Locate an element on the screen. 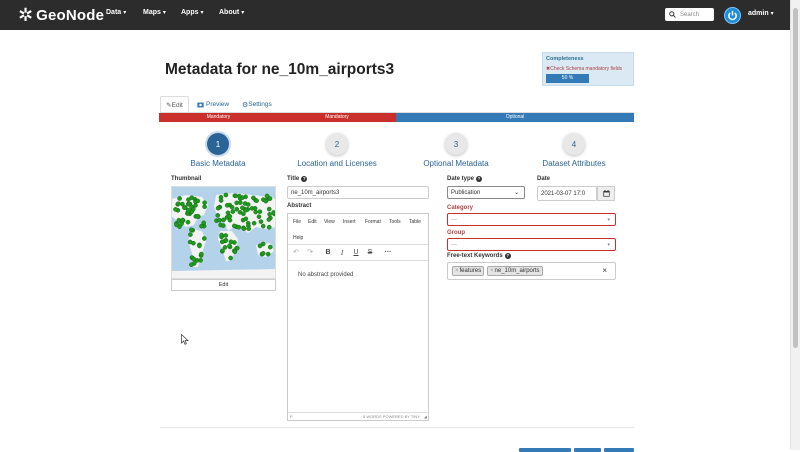  tab-settings: ⚙ Settings is located at coordinates (257, 104).